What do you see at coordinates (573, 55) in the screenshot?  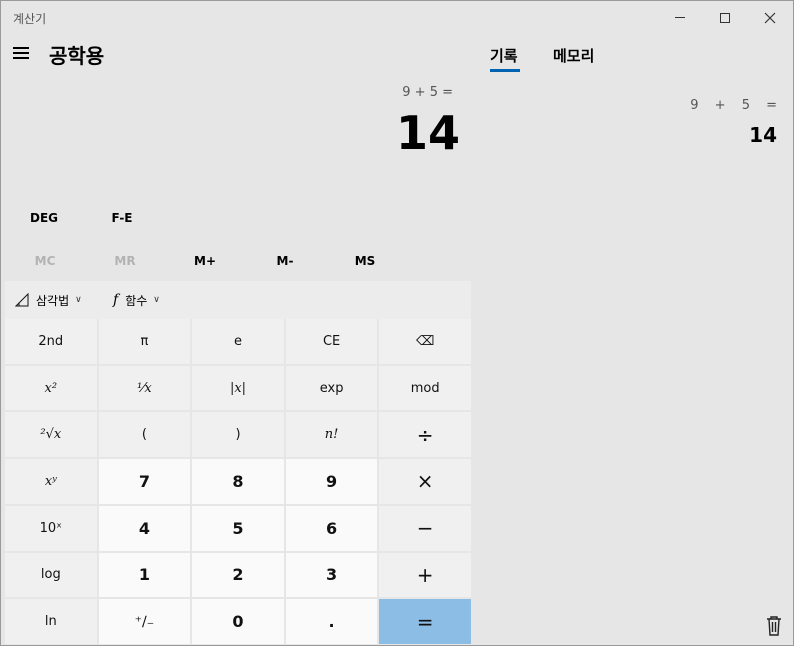 I see `tab-memory: 메모리` at bounding box center [573, 55].